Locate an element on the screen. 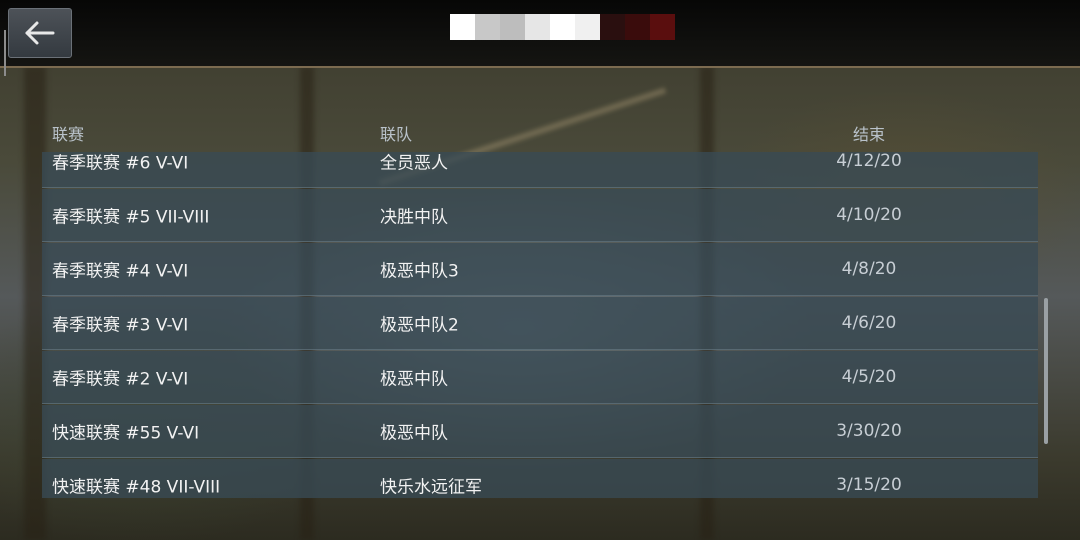  column-header-league: 联赛 is located at coordinates (68, 134).